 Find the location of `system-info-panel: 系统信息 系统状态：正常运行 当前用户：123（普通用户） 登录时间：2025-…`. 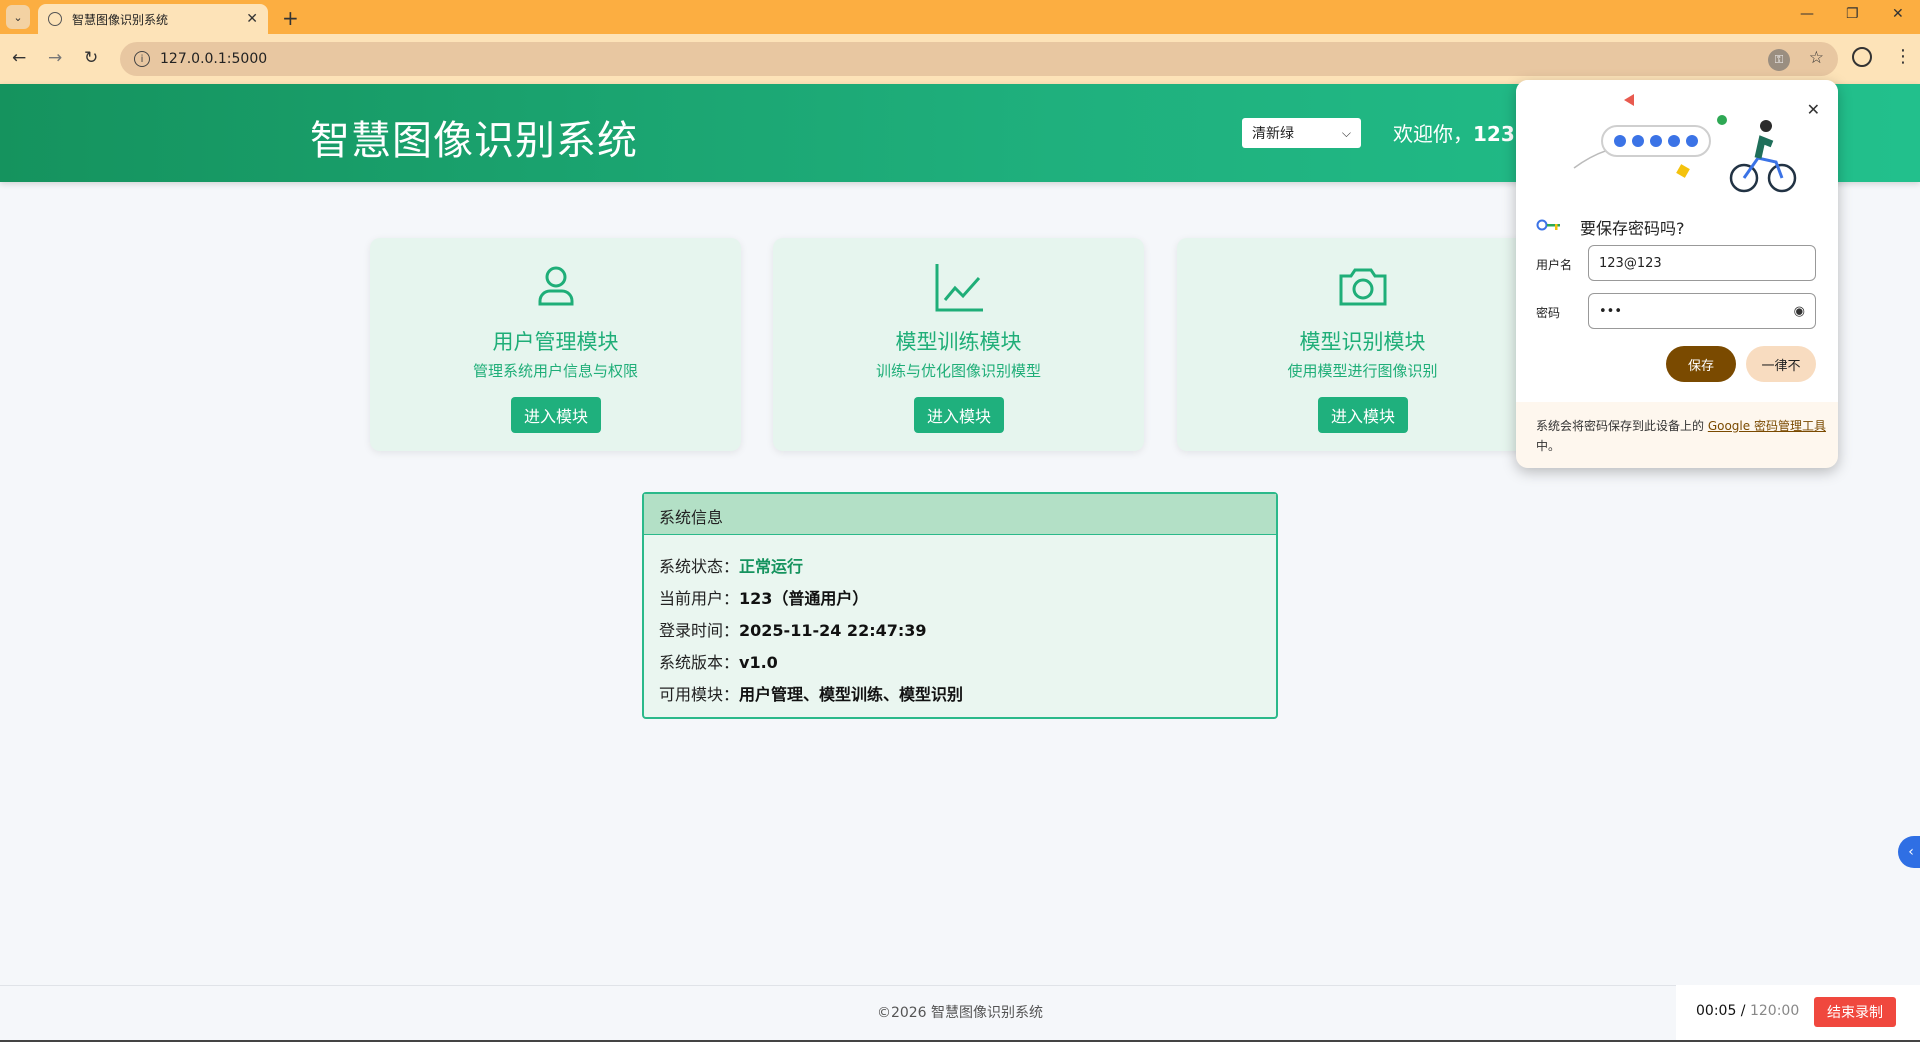

system-info-panel: 系统信息 系统状态：正常运行 当前用户：123（普通用户） 登录时间：2025-… is located at coordinates (960, 605).